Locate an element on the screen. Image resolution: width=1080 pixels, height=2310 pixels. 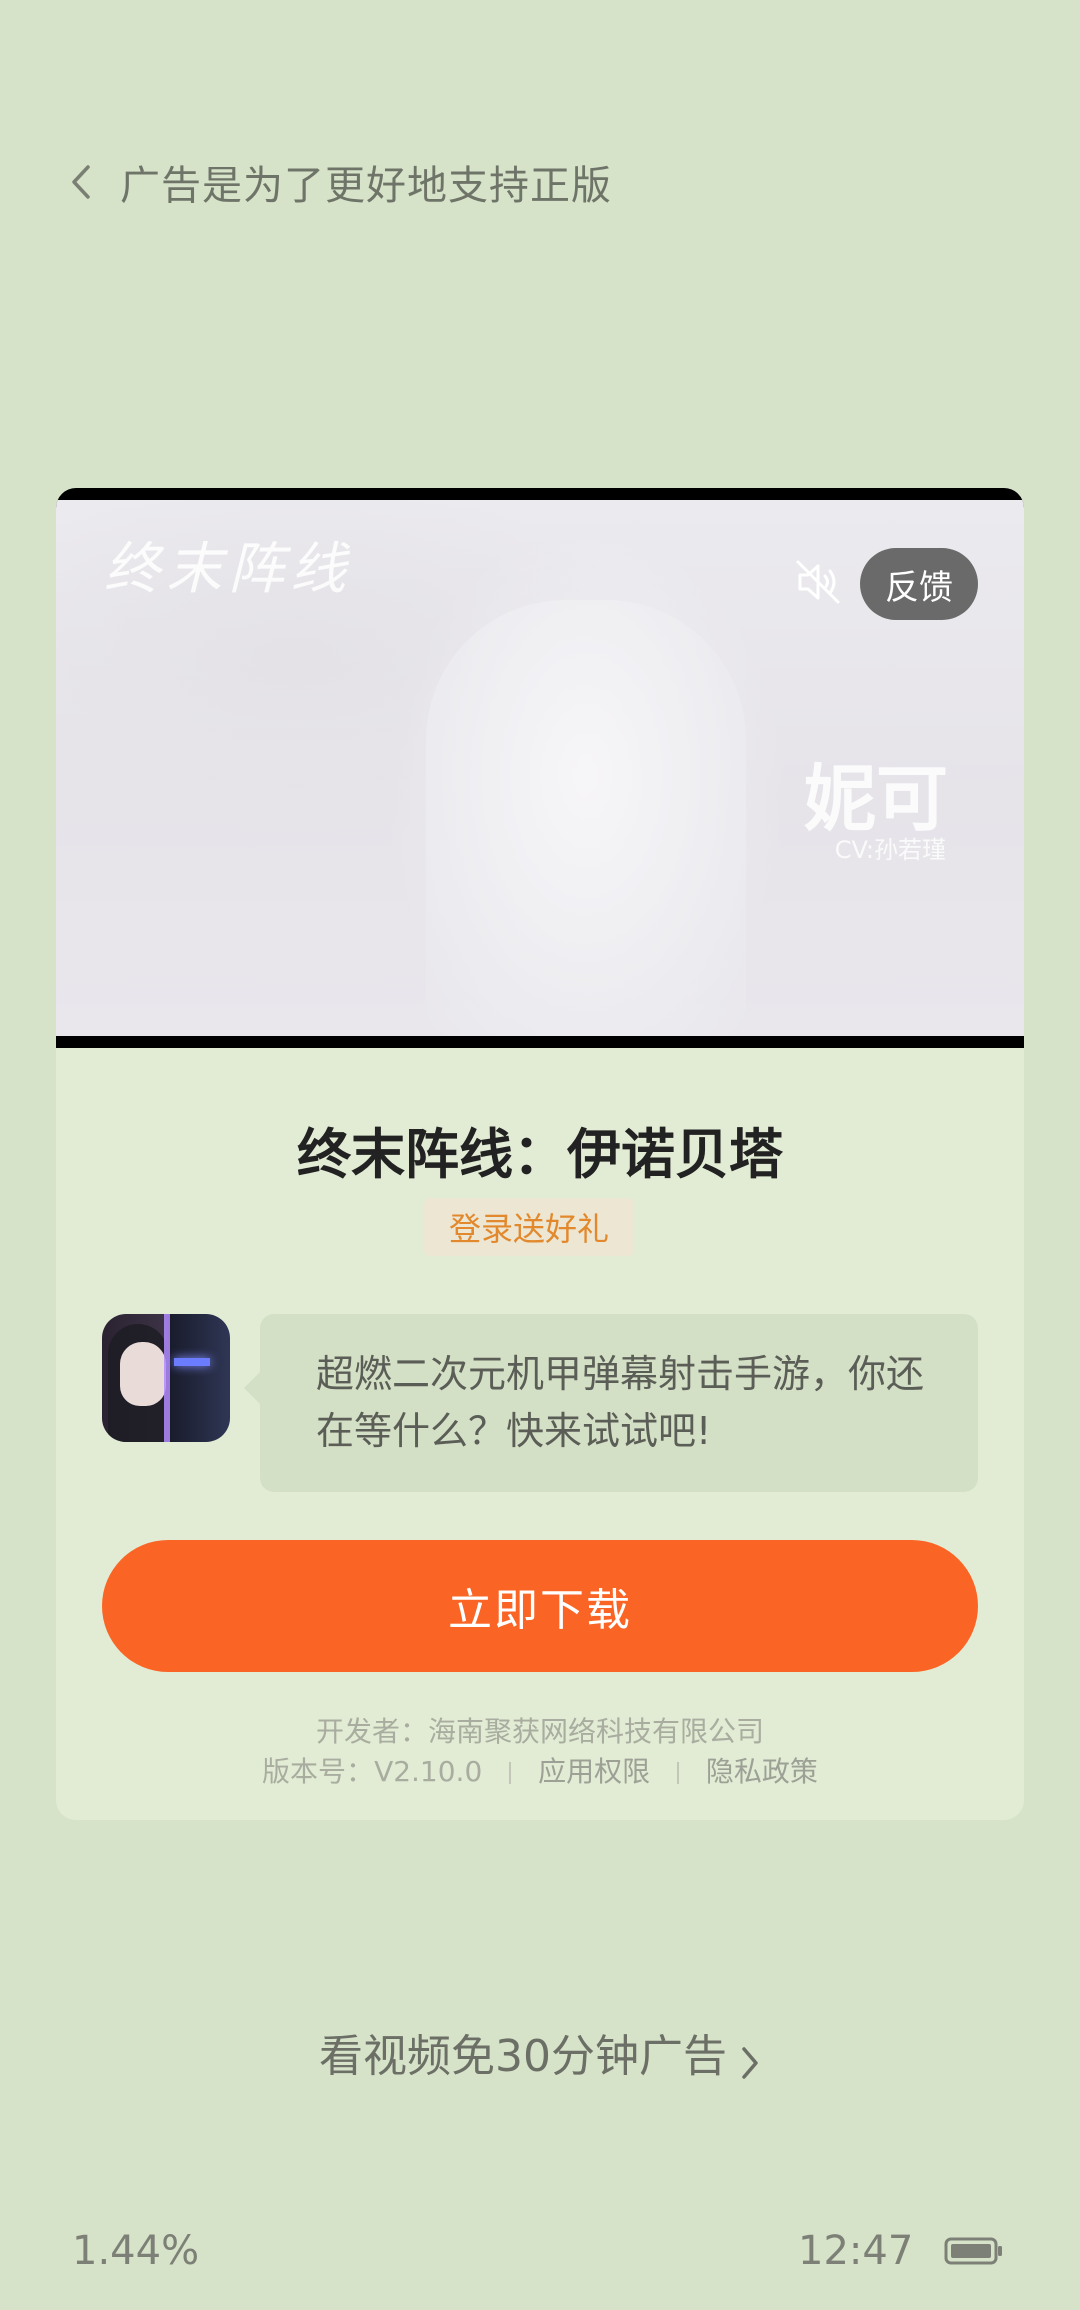
watch-video-label: 看视频免30分钟广告 is located at coordinates (523, 2056).